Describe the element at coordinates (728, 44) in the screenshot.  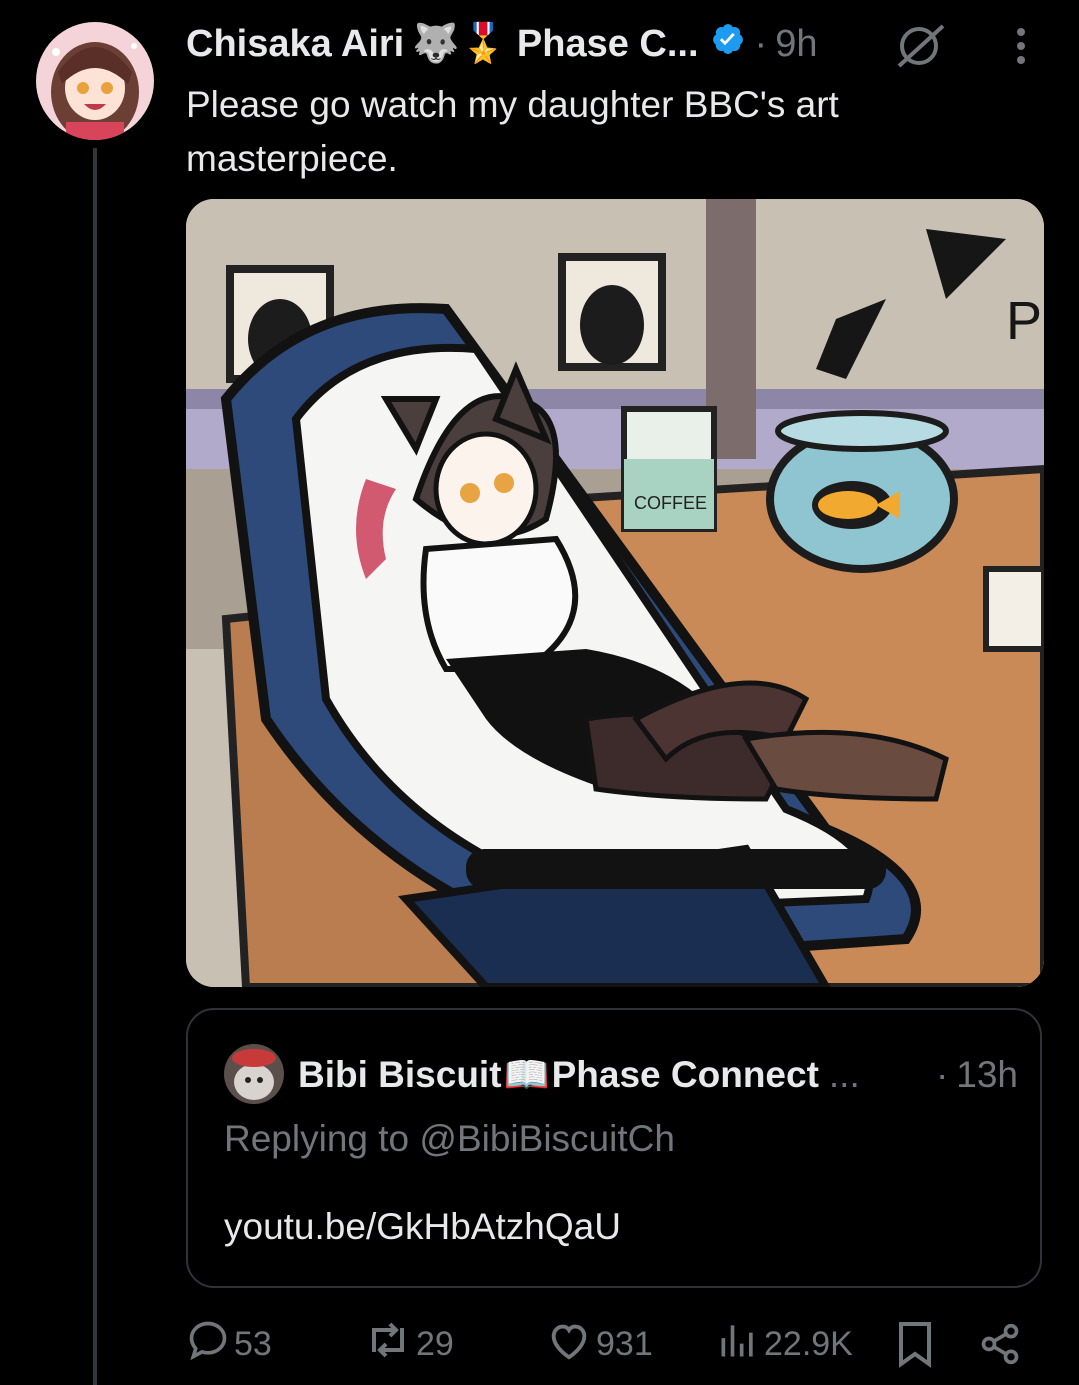
I see `verified-icon` at that location.